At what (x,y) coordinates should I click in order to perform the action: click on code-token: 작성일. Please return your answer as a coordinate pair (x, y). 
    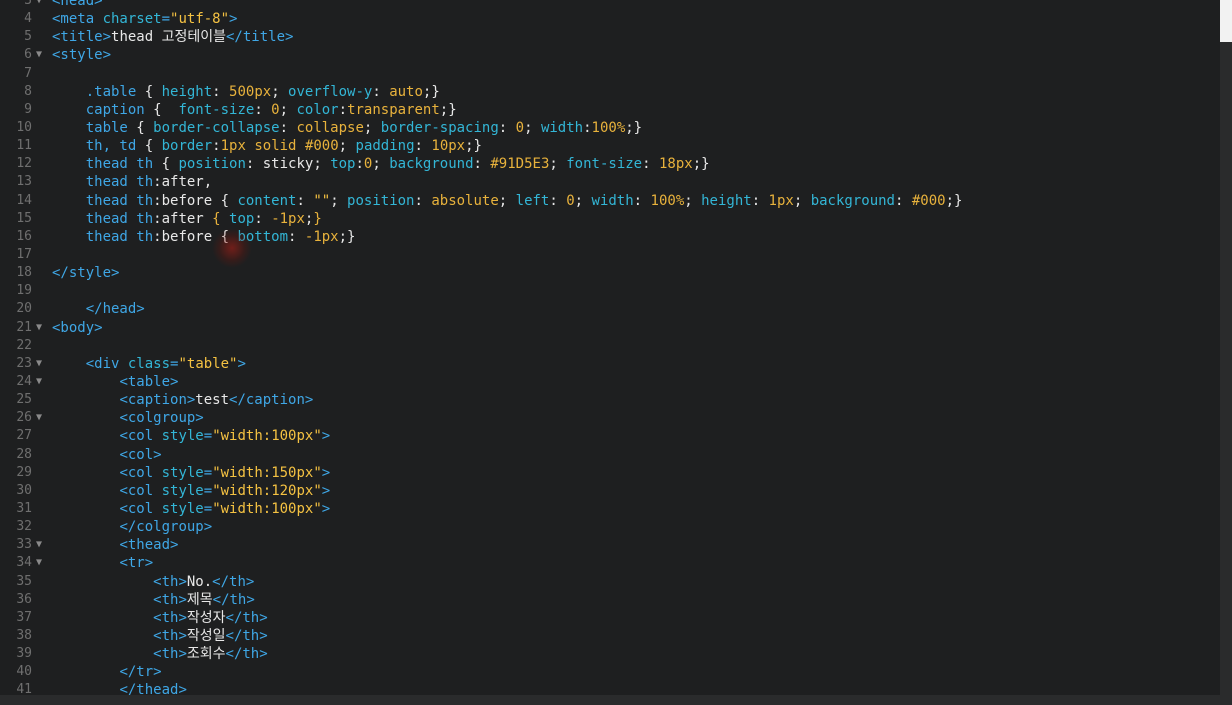
    Looking at the image, I should click on (206, 635).